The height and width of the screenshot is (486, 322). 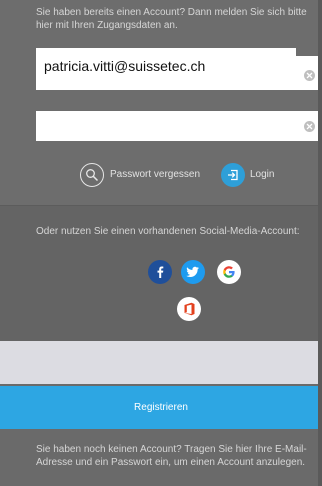 I want to click on search-icon, so click(x=92, y=175).